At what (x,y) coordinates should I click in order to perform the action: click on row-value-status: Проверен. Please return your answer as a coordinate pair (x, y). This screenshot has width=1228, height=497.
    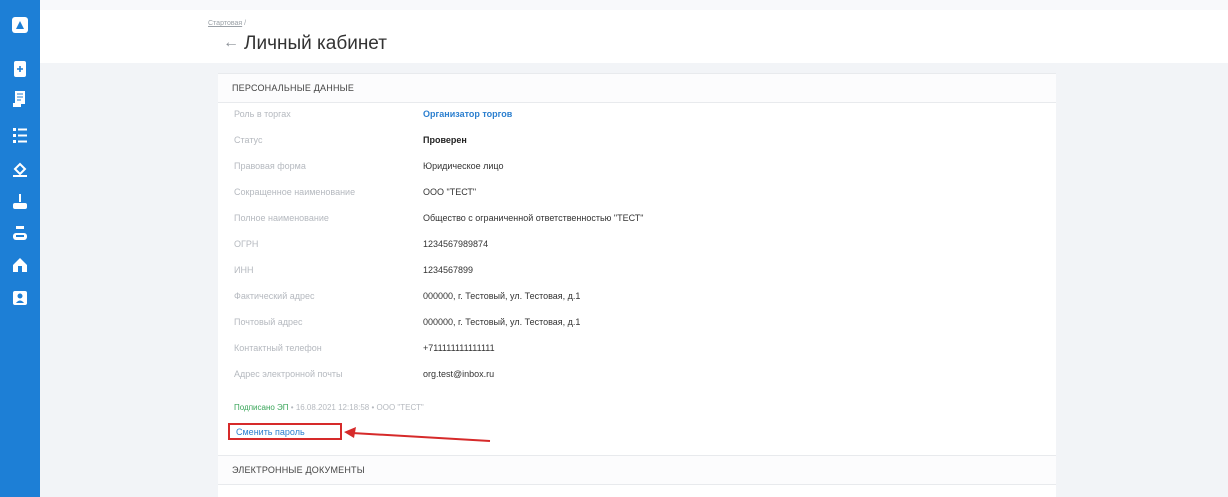
    Looking at the image, I should click on (445, 140).